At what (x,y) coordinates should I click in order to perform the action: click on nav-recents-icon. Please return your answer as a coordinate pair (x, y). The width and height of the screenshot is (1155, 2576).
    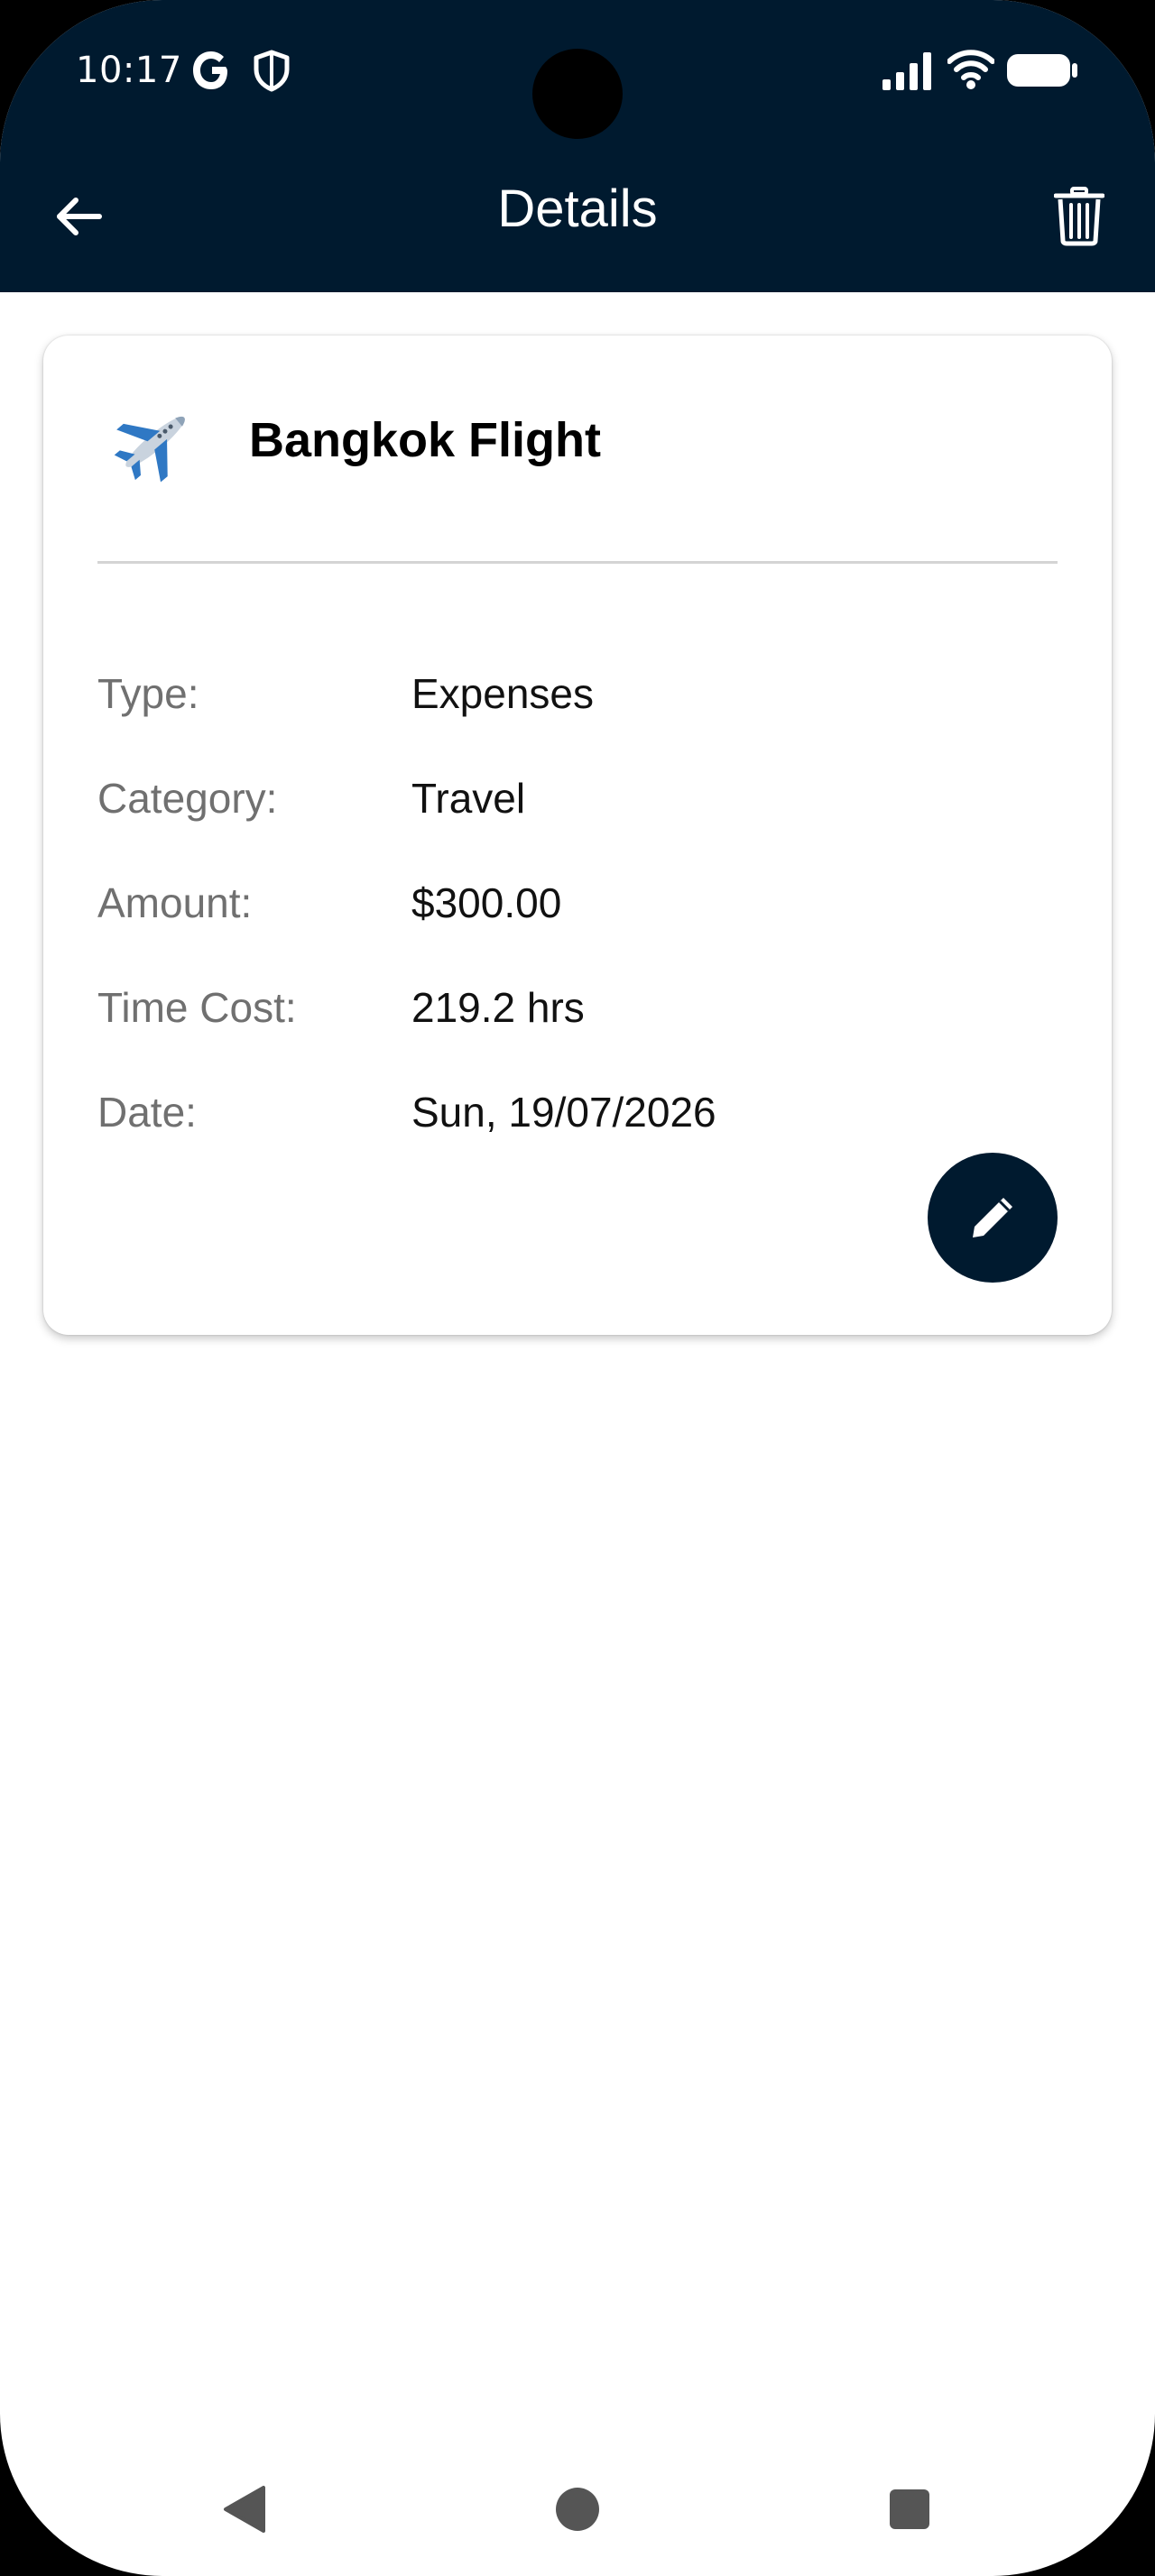
    Looking at the image, I should click on (909, 2509).